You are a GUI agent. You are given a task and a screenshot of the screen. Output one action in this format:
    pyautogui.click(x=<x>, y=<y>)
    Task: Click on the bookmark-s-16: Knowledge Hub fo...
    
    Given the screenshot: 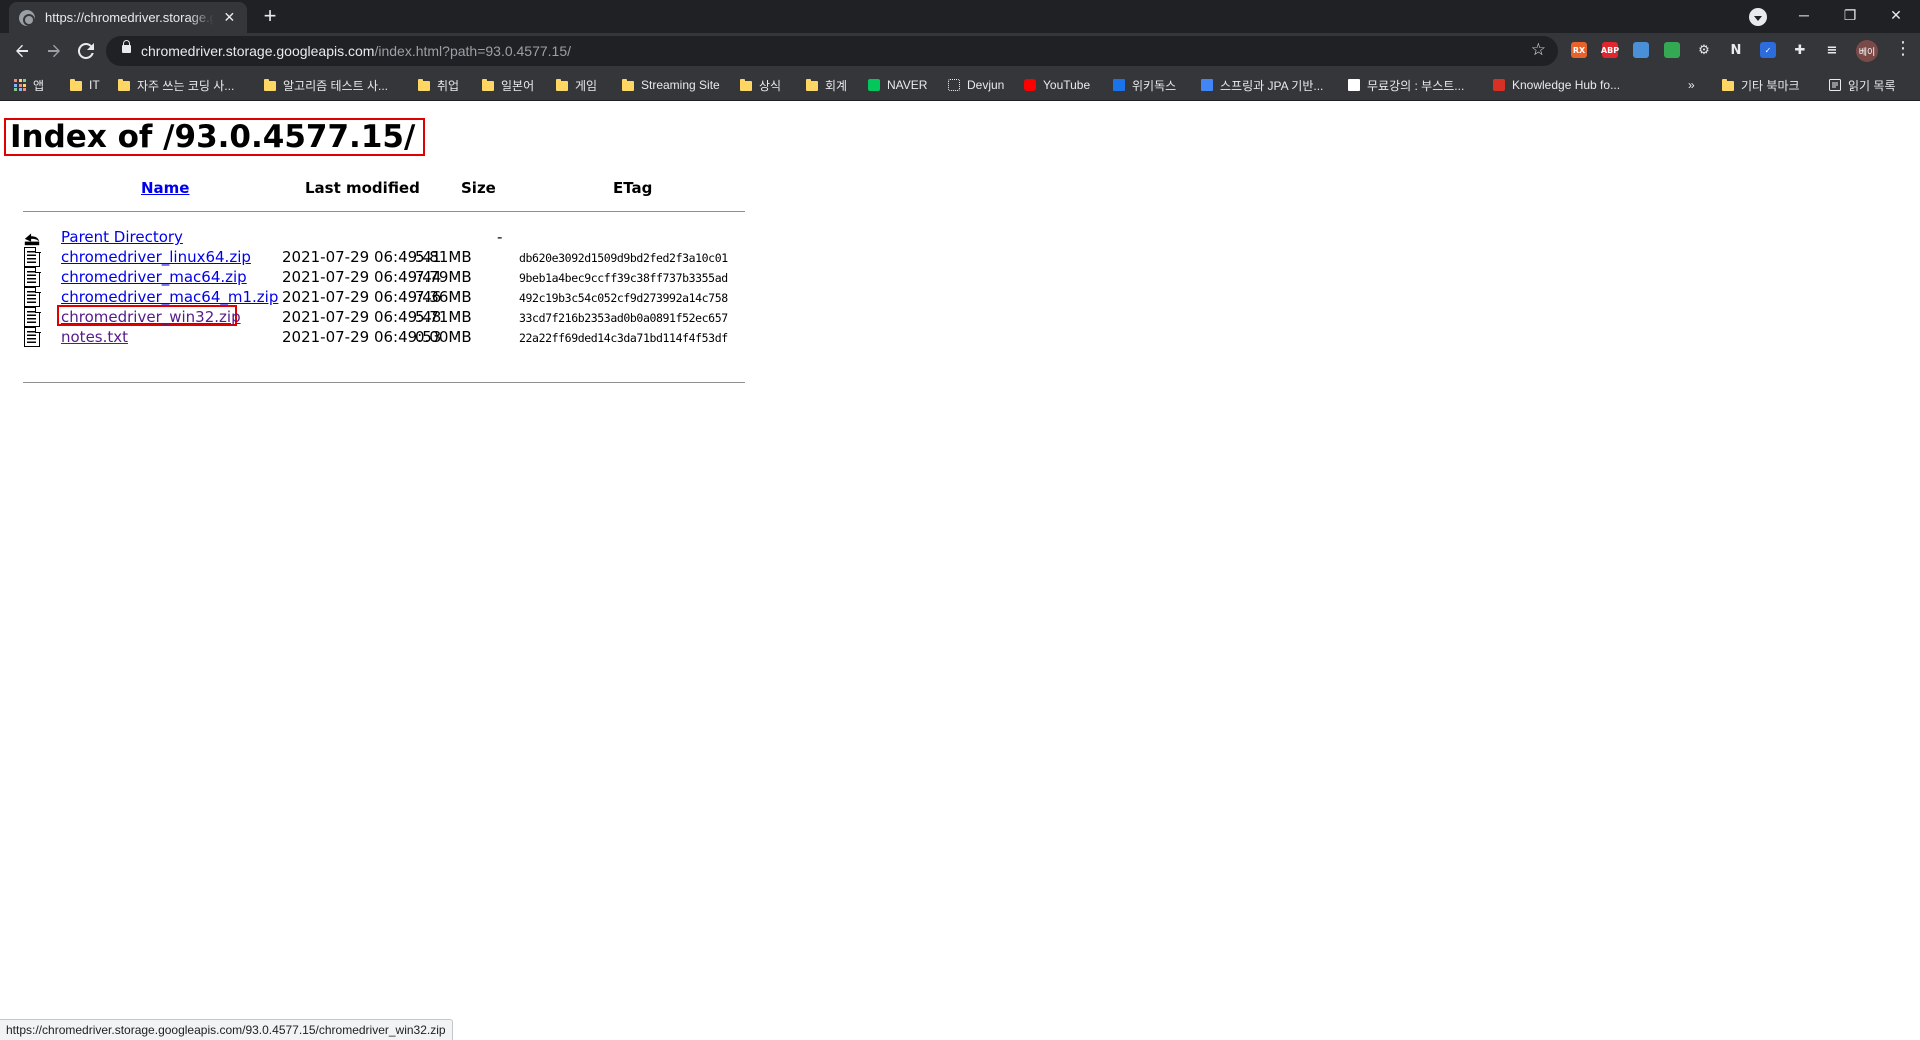 What is the action you would take?
    pyautogui.click(x=1556, y=85)
    